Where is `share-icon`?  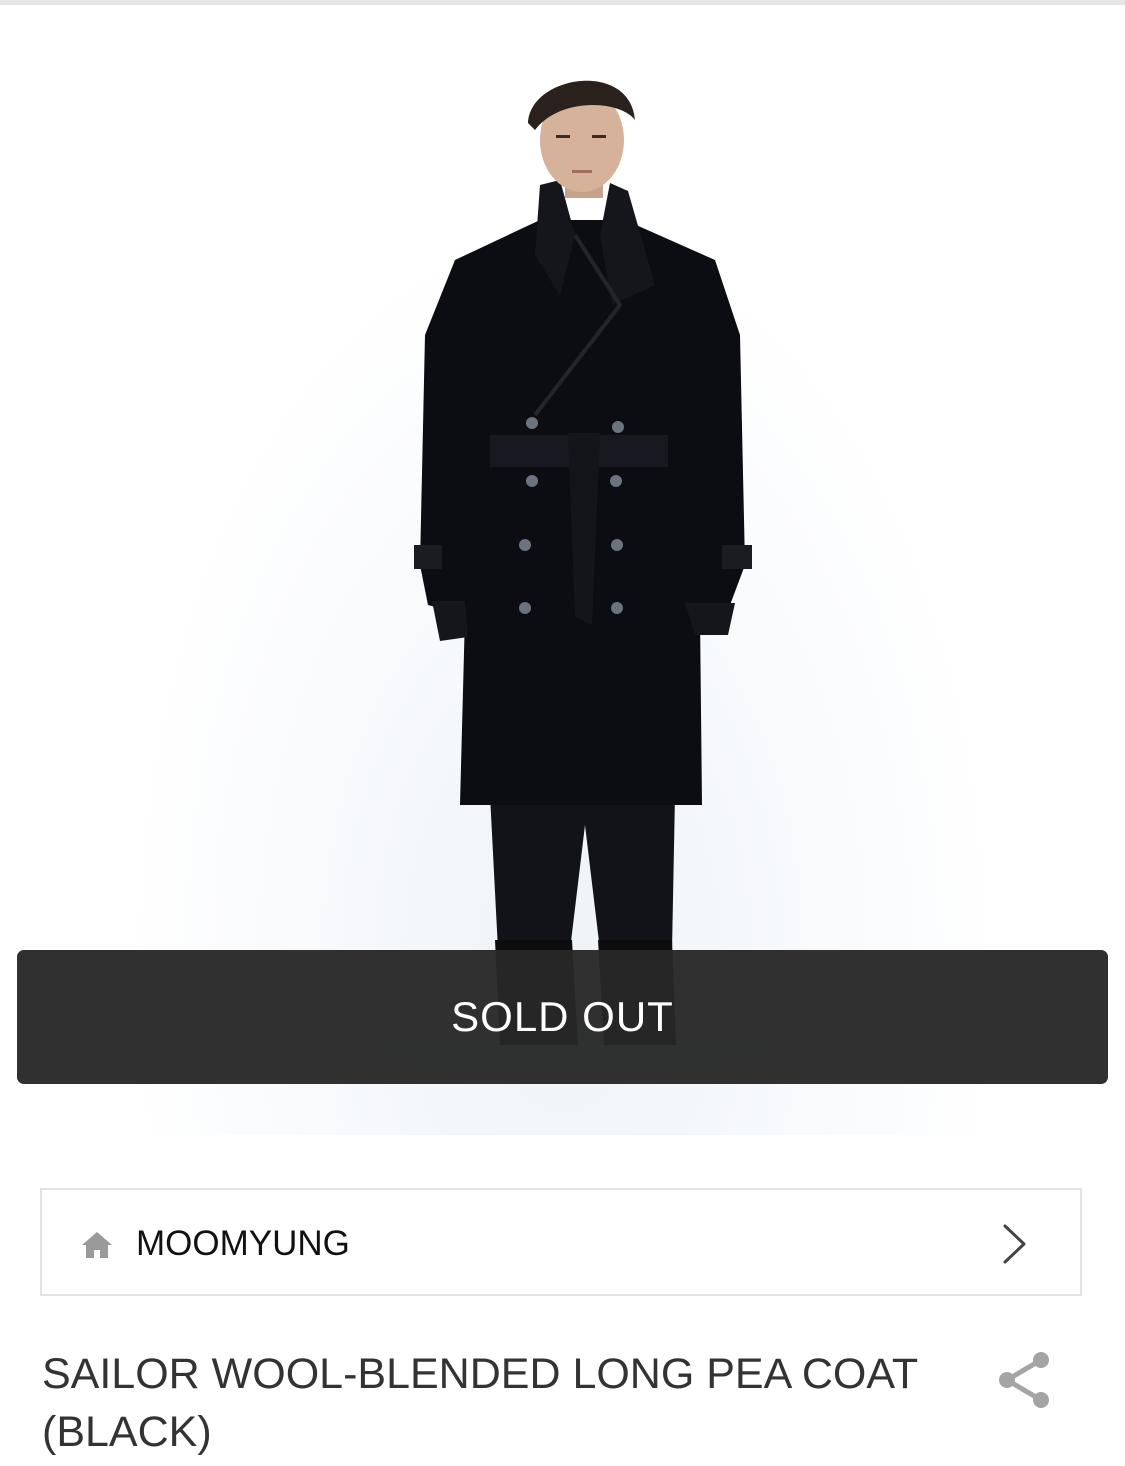 share-icon is located at coordinates (1024, 1380).